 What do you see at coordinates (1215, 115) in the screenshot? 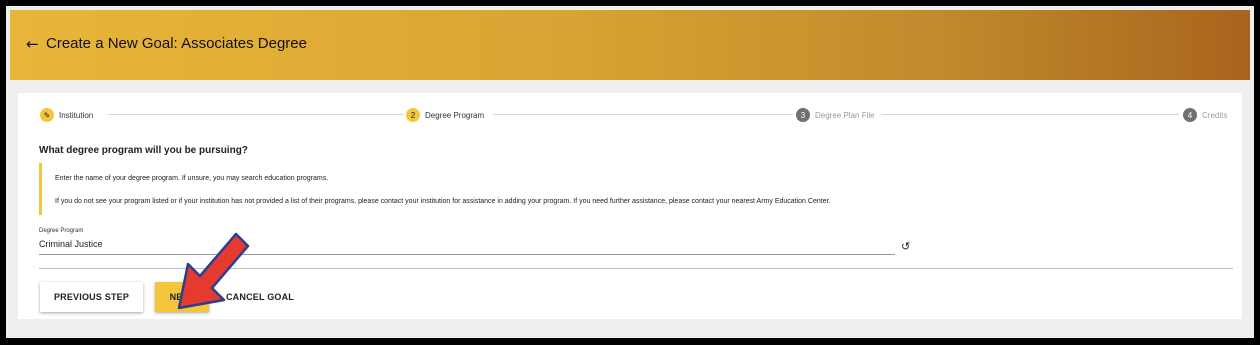
I see `step-label: Credits` at bounding box center [1215, 115].